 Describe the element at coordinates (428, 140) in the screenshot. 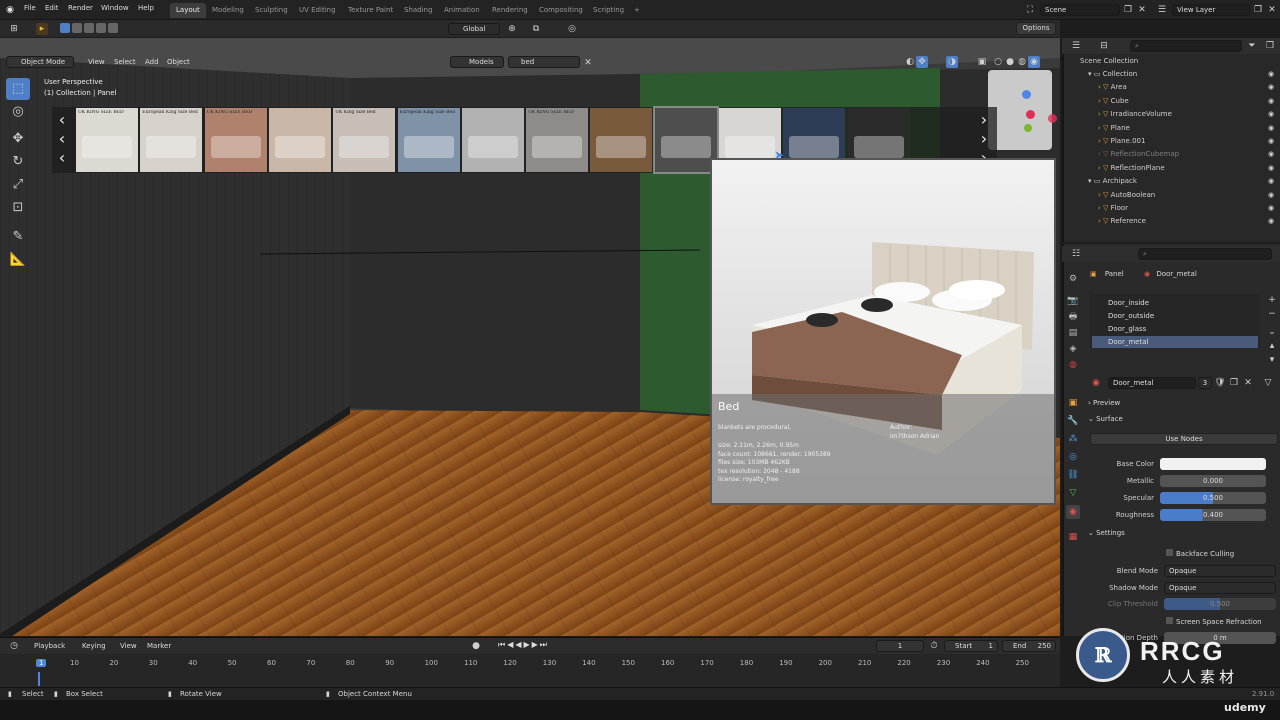

I see `asset-thumbnail: European King Size Bed` at that location.